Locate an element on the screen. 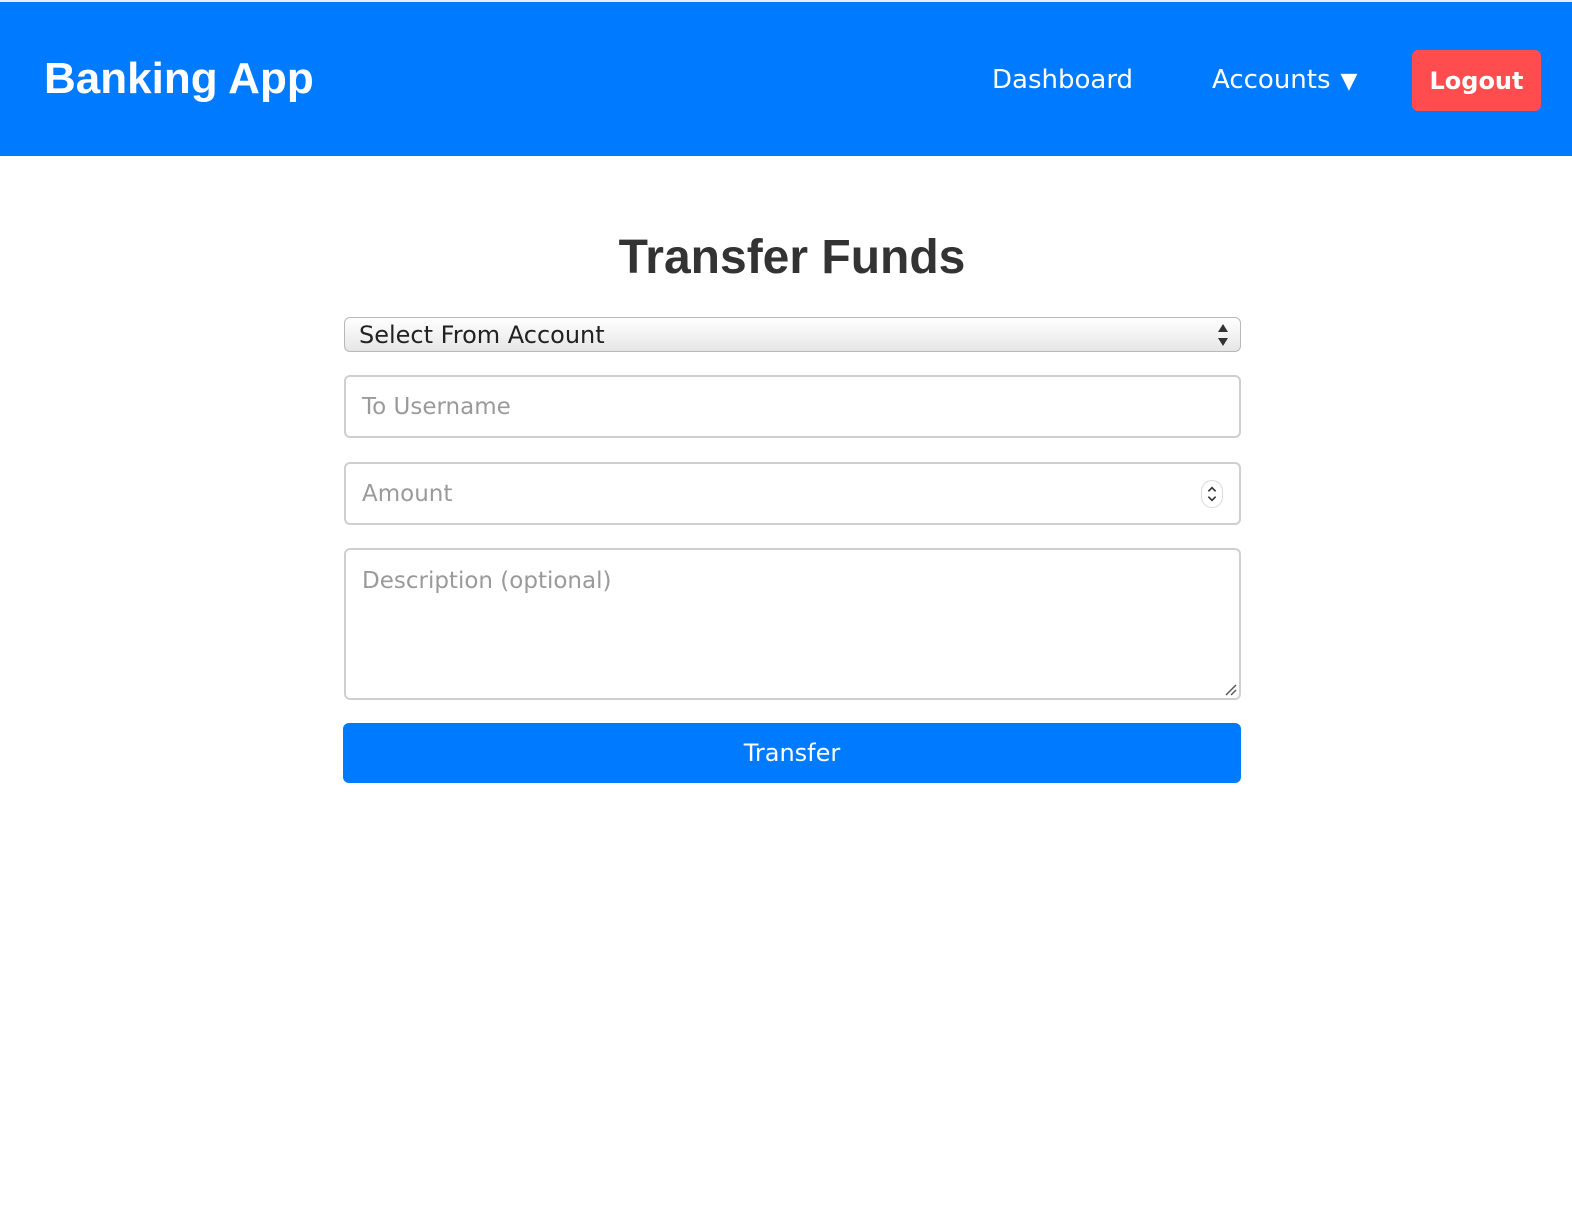  caret-down-icon: ▼ is located at coordinates (1349, 81).